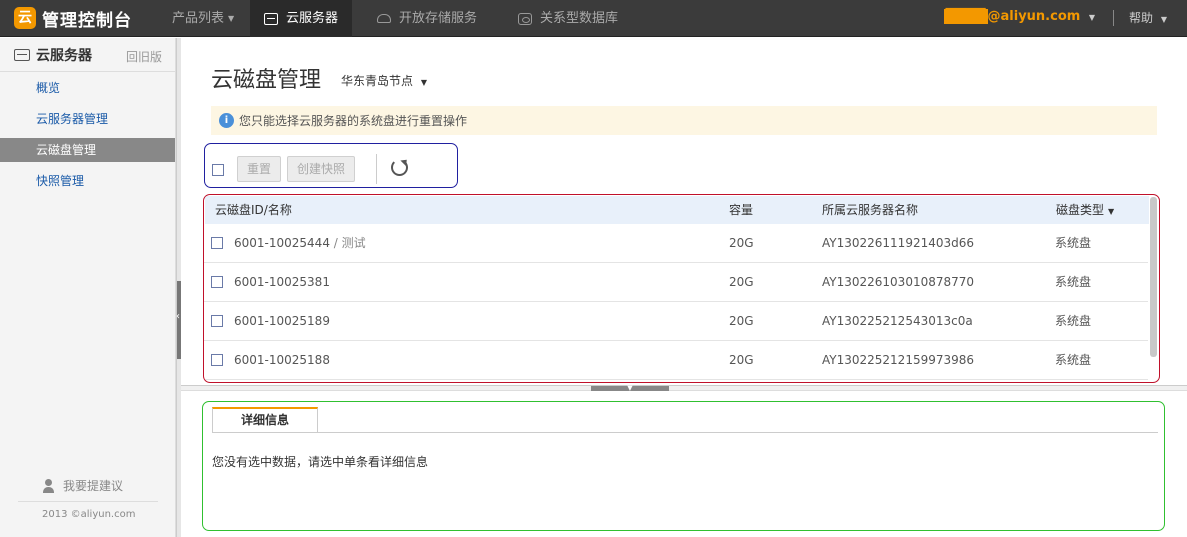 This screenshot has height=537, width=1187. I want to click on nav-rds: 关系型数据库, so click(568, 18).